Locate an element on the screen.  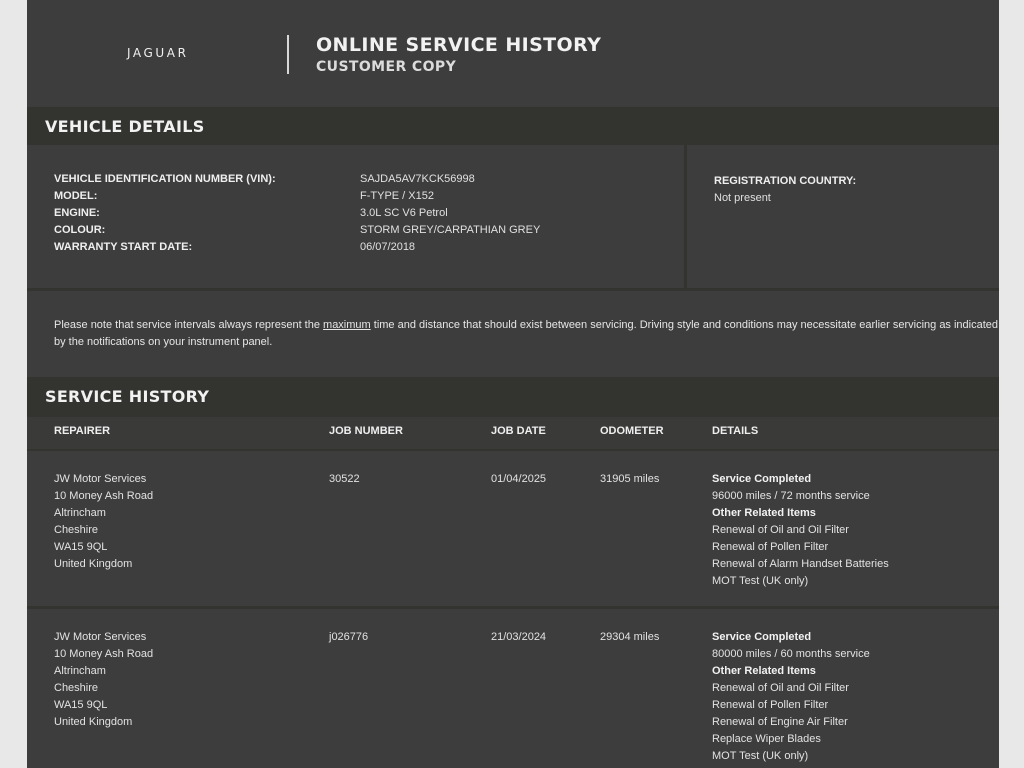
field-label: MODEL: is located at coordinates (76, 196).